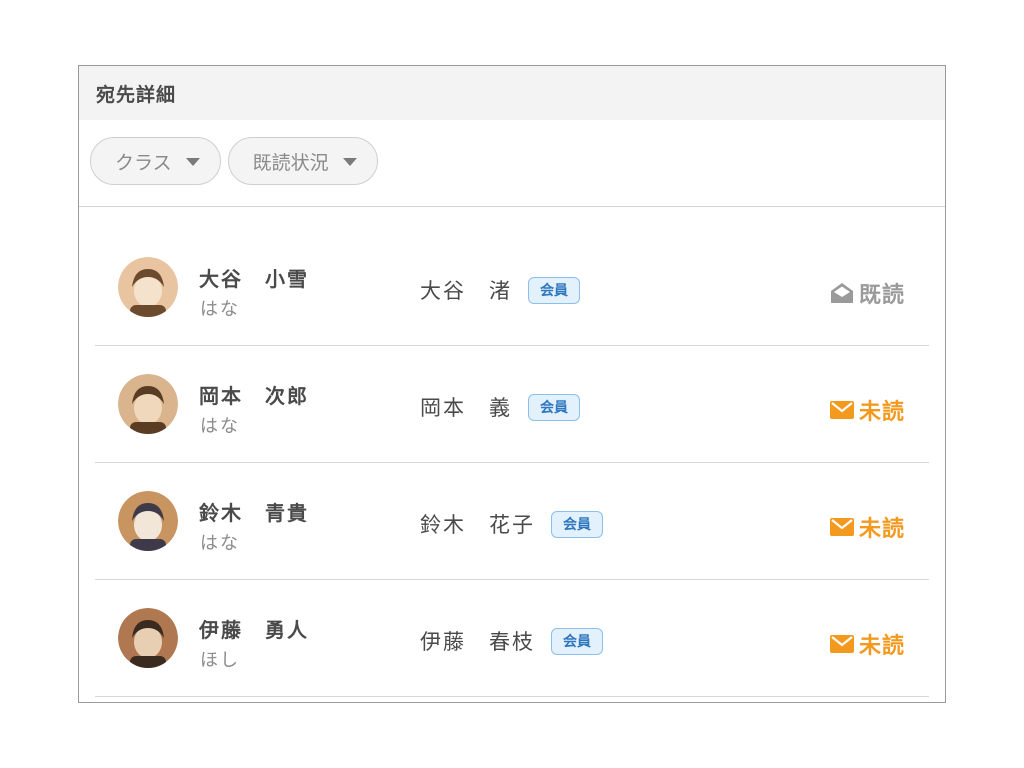 The height and width of the screenshot is (768, 1024). I want to click on guardian-name: 大谷 渚, so click(466, 291).